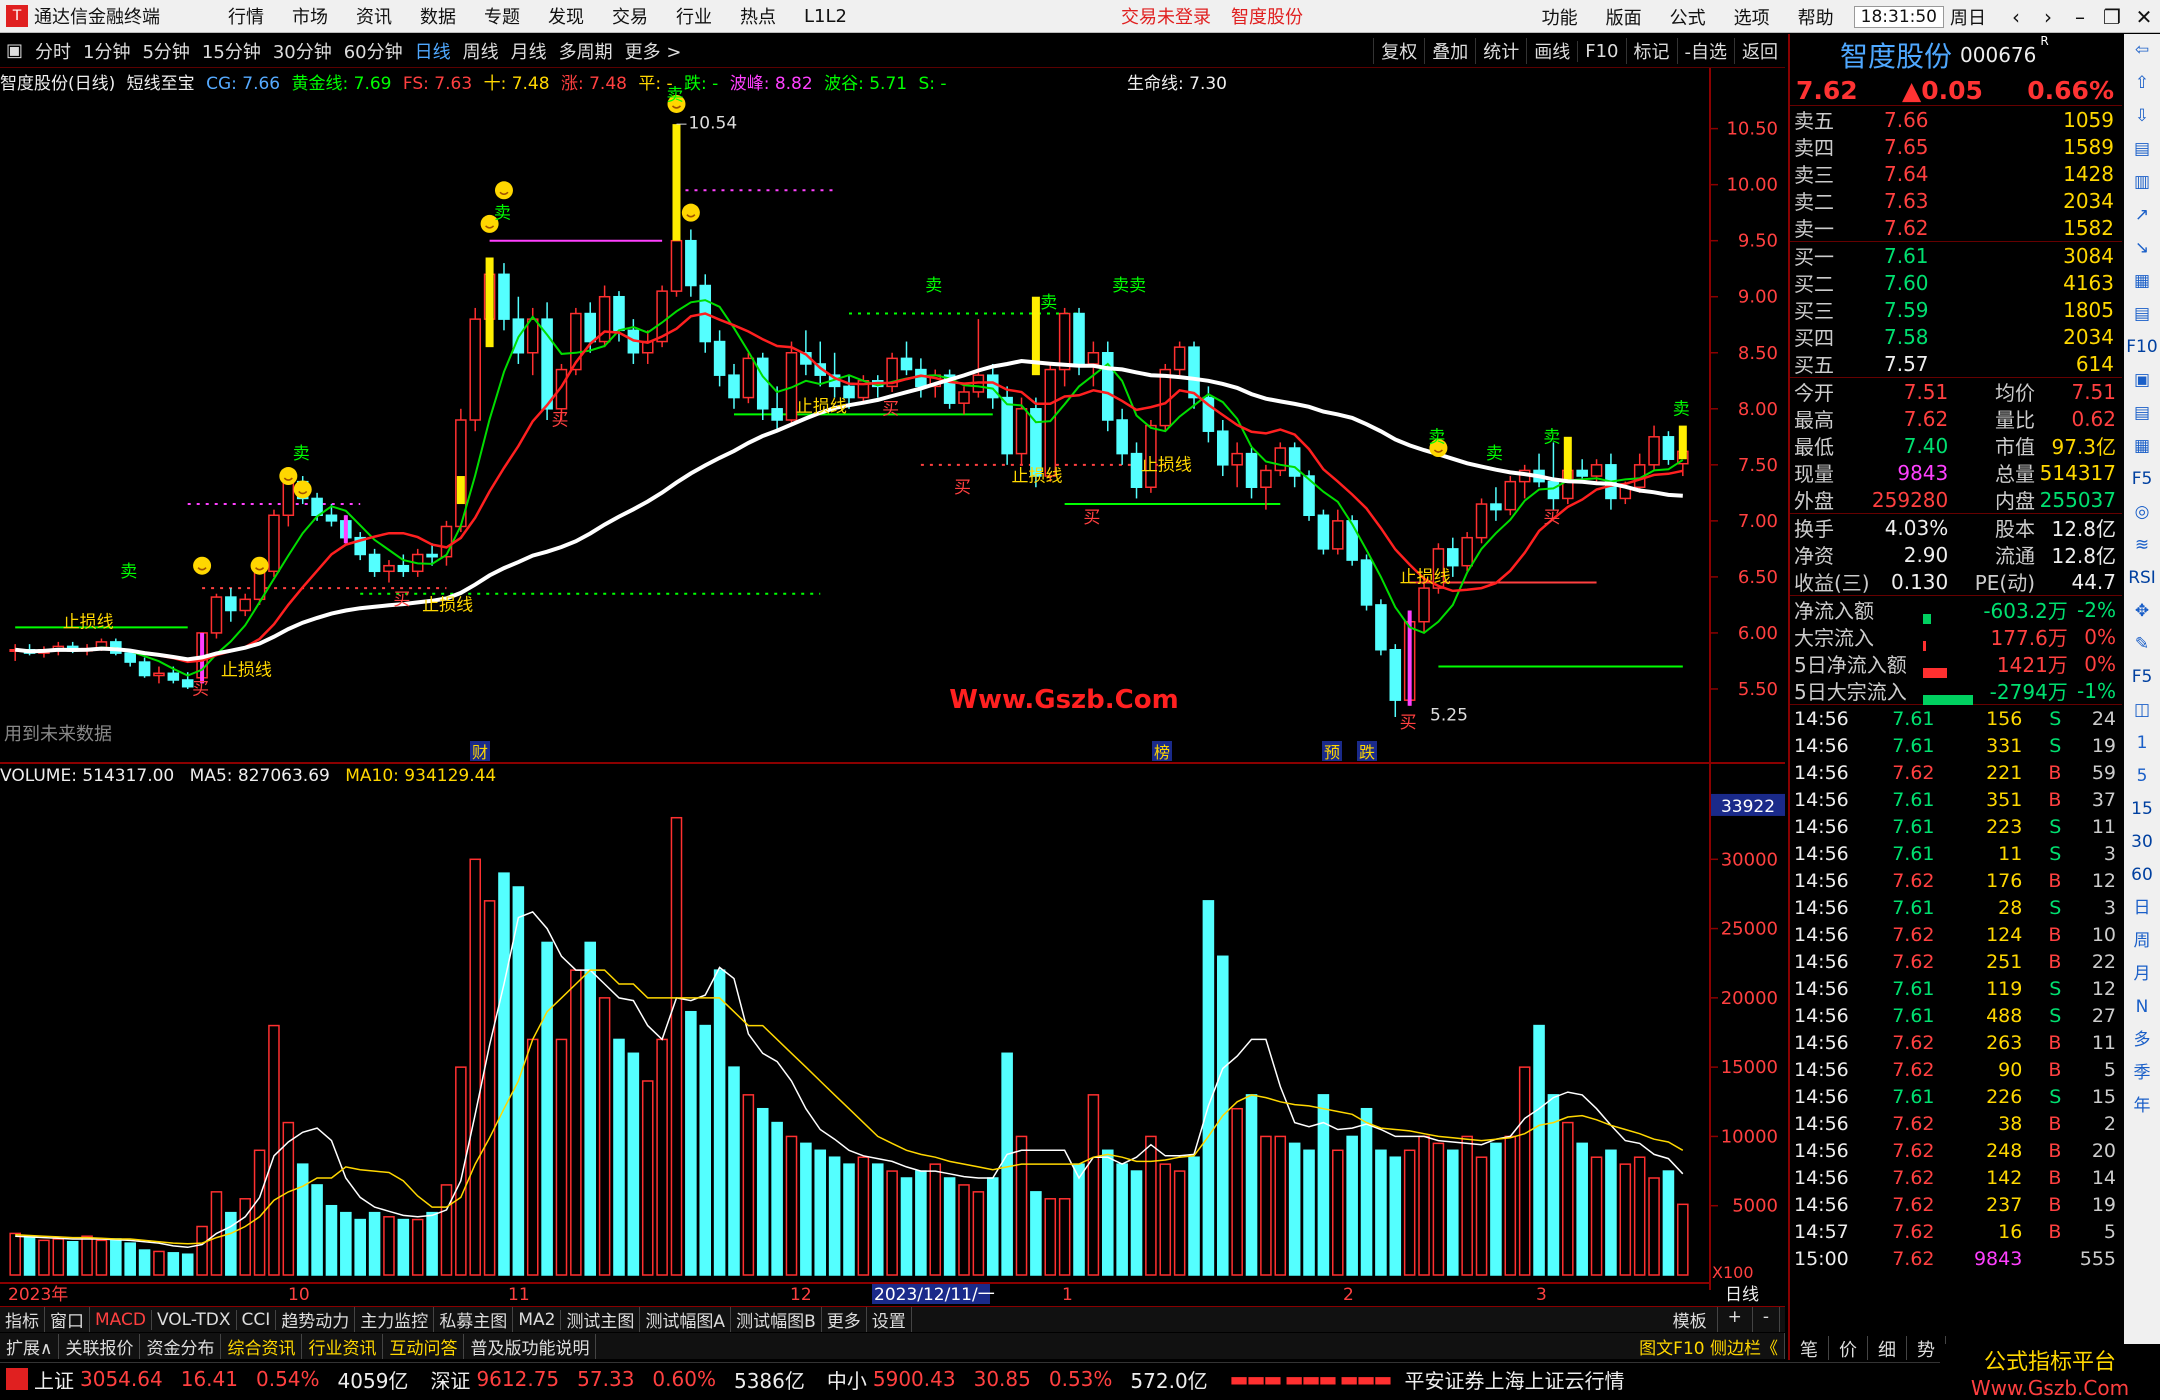 The width and height of the screenshot is (2160, 1400). I want to click on side-tool-icon: ▦, so click(2142, 281).